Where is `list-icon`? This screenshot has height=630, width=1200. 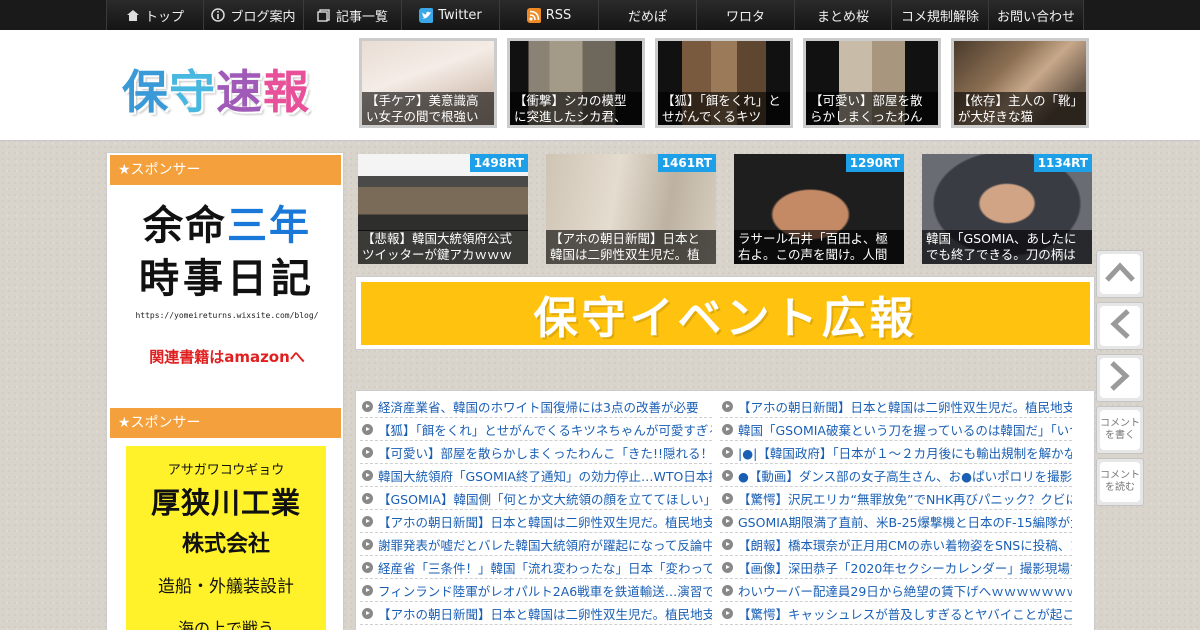 list-icon is located at coordinates (324, 15).